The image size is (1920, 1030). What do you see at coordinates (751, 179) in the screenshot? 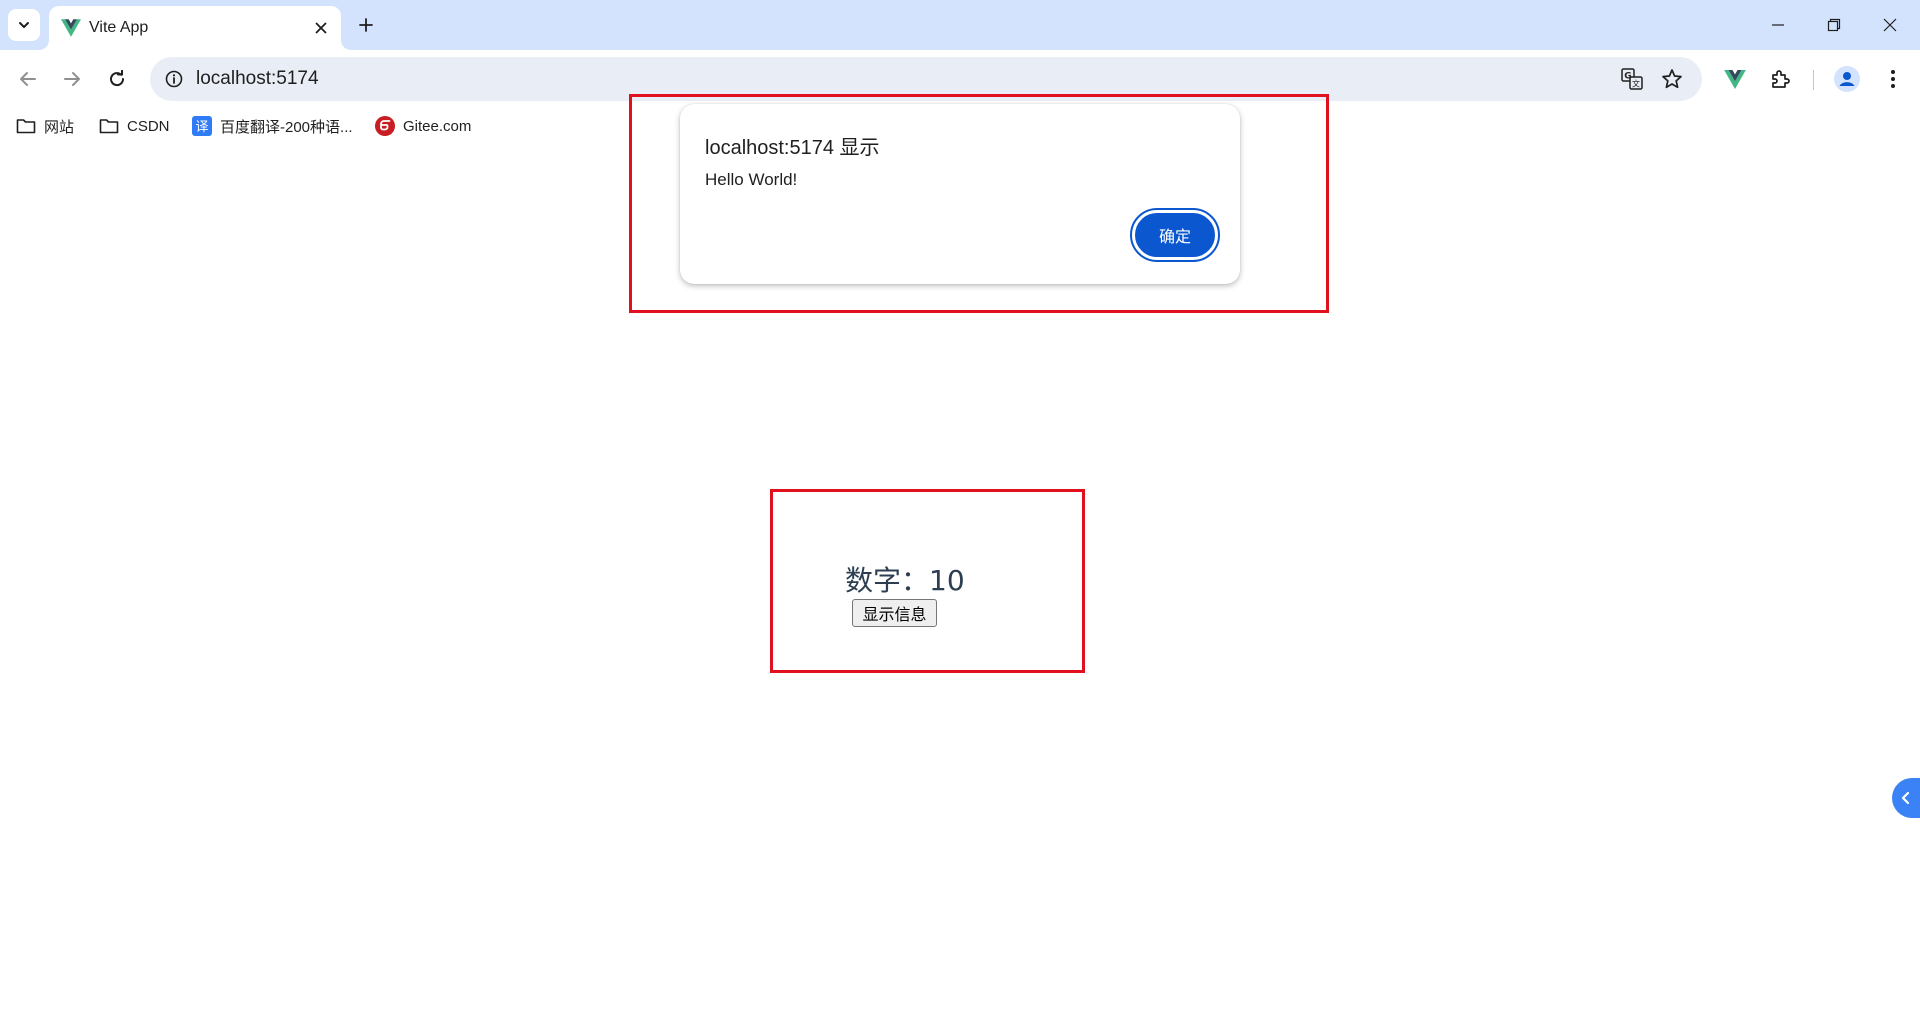
I see `dialog-message: Hello World!` at bounding box center [751, 179].